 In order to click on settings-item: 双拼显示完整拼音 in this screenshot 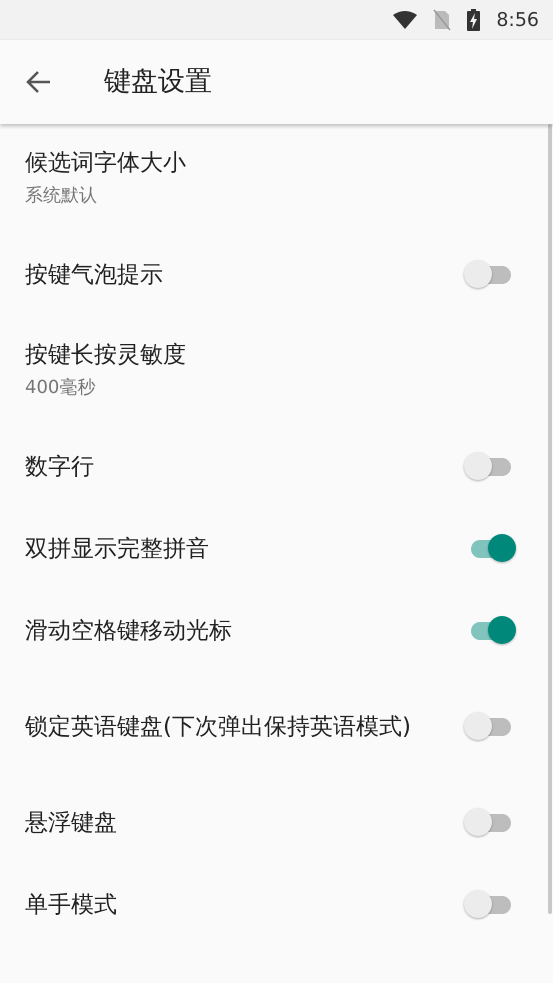, I will do `click(276, 549)`.